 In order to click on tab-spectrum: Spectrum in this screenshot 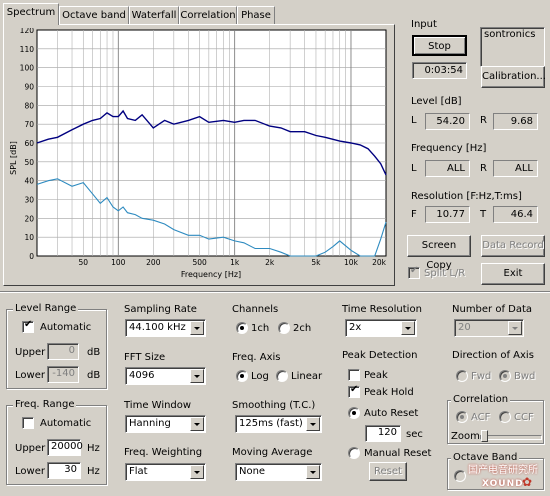, I will do `click(31, 14)`.